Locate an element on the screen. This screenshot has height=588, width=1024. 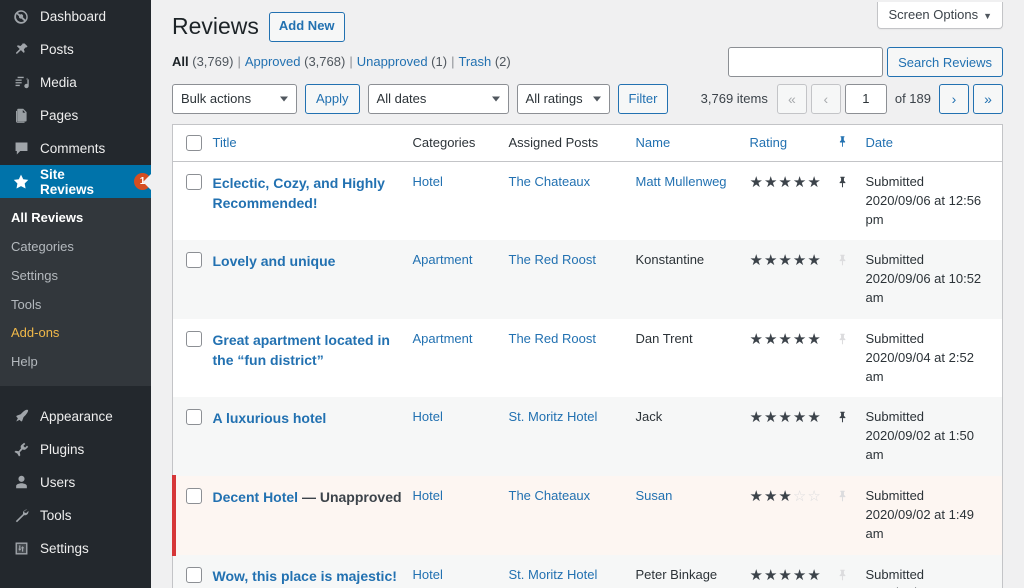
sidebar-item-tools: Tools is located at coordinates (75, 515).